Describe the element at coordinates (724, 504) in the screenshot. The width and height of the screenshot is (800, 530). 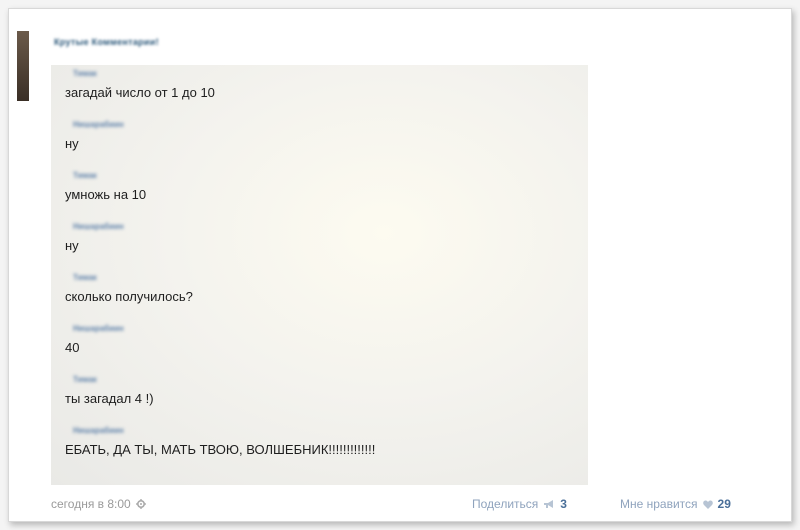
I see `like-count: 29` at that location.